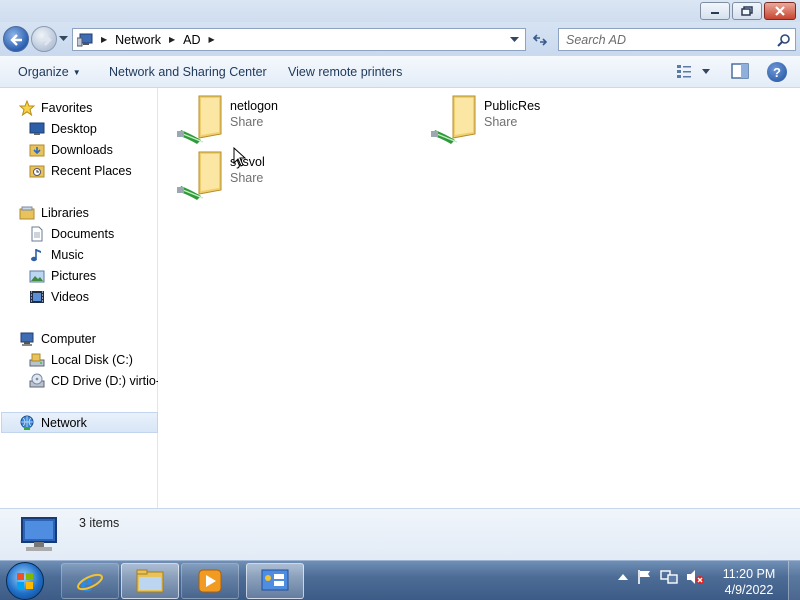 The height and width of the screenshot is (600, 800). What do you see at coordinates (37, 128) in the screenshot?
I see `desktop-icon` at bounding box center [37, 128].